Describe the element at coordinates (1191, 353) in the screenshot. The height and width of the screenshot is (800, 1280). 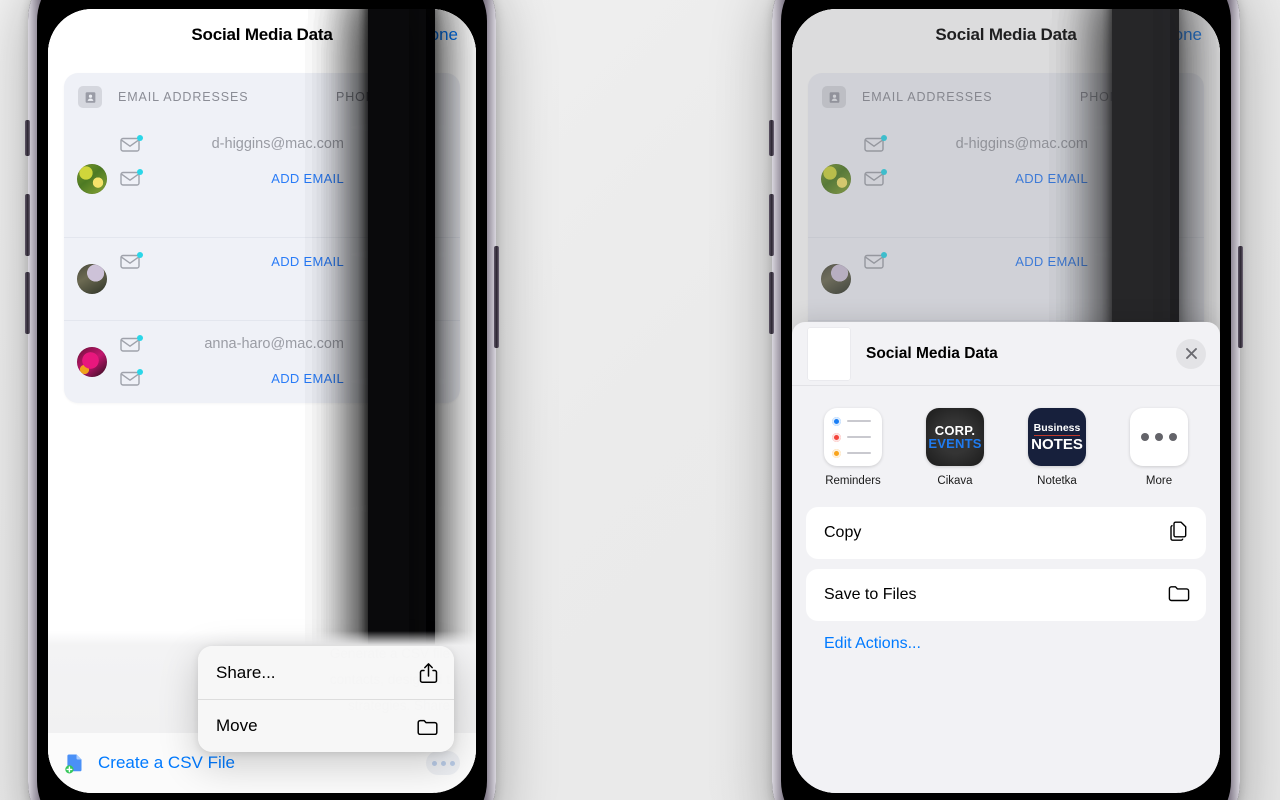
I see `close-icon` at that location.